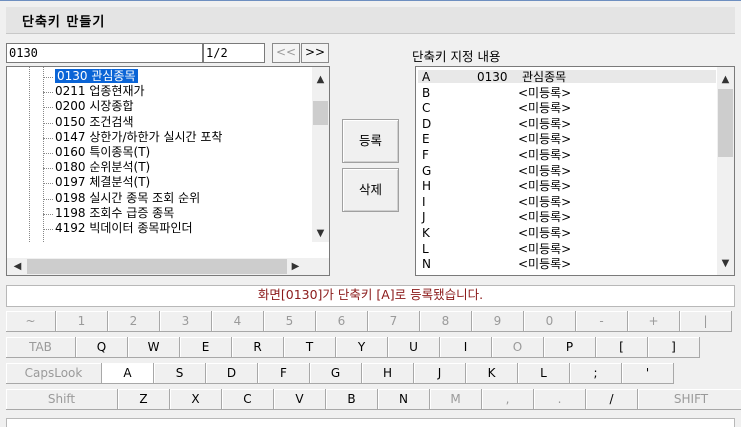  I want to click on key-symbol: -, so click(602, 321).